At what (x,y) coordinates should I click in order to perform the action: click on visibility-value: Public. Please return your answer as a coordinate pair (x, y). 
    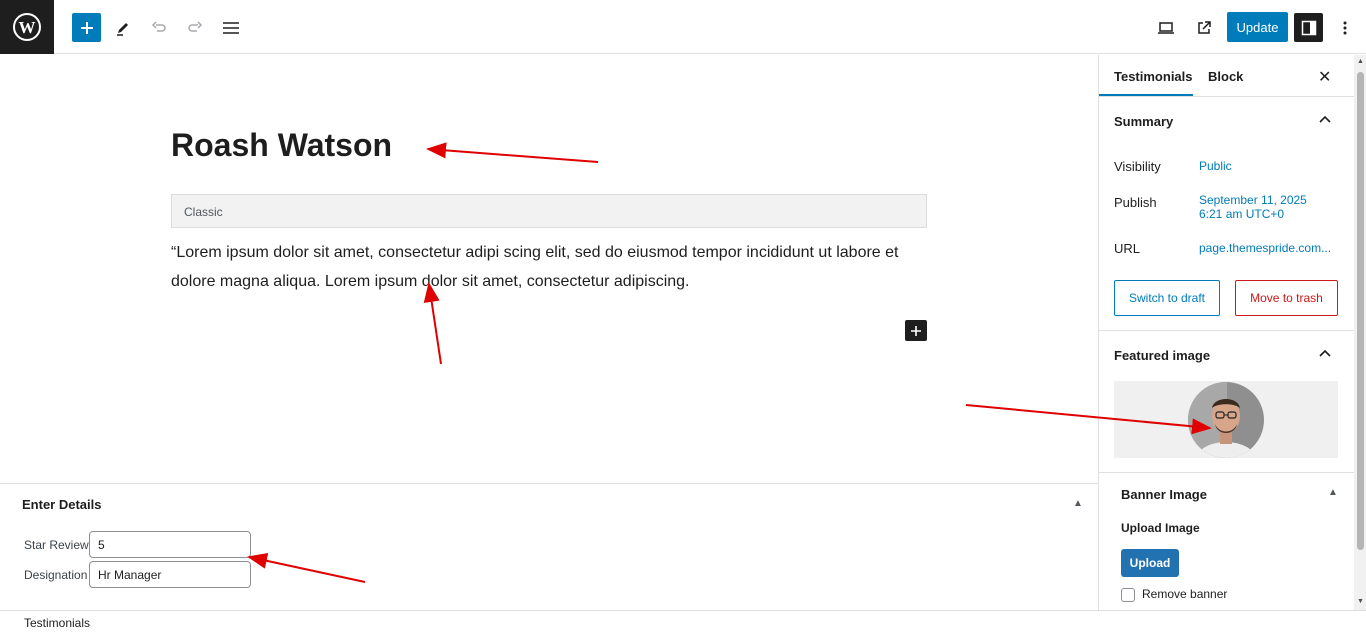
    Looking at the image, I should click on (1215, 166).